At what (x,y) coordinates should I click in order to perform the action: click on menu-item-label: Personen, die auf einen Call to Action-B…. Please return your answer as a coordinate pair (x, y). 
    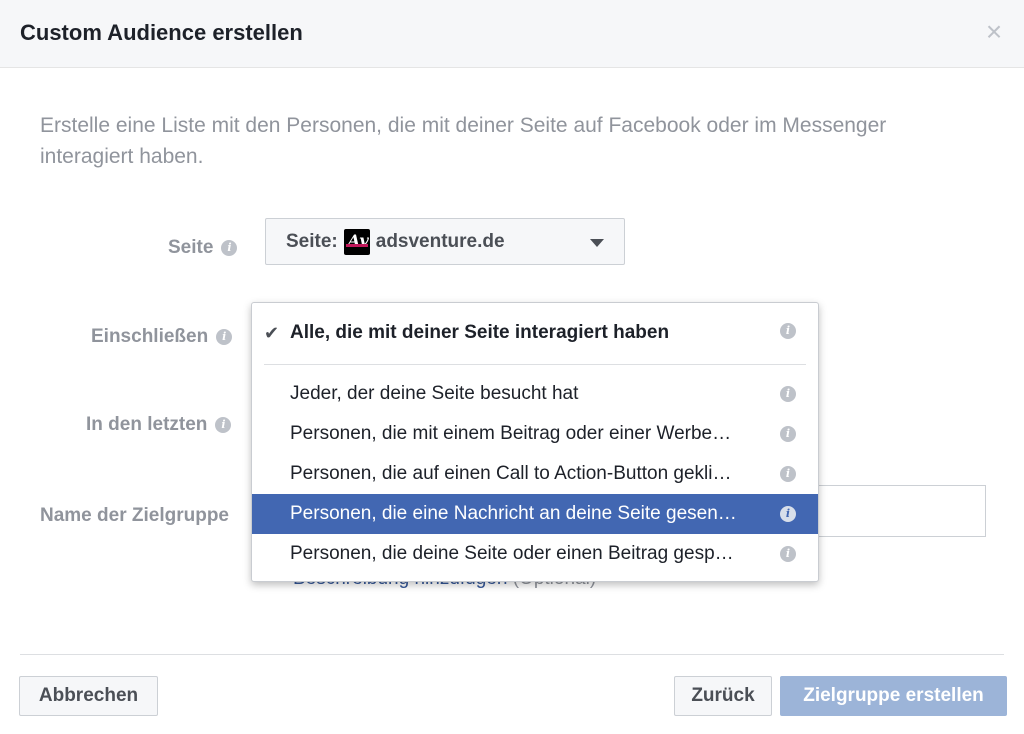
    Looking at the image, I should click on (511, 473).